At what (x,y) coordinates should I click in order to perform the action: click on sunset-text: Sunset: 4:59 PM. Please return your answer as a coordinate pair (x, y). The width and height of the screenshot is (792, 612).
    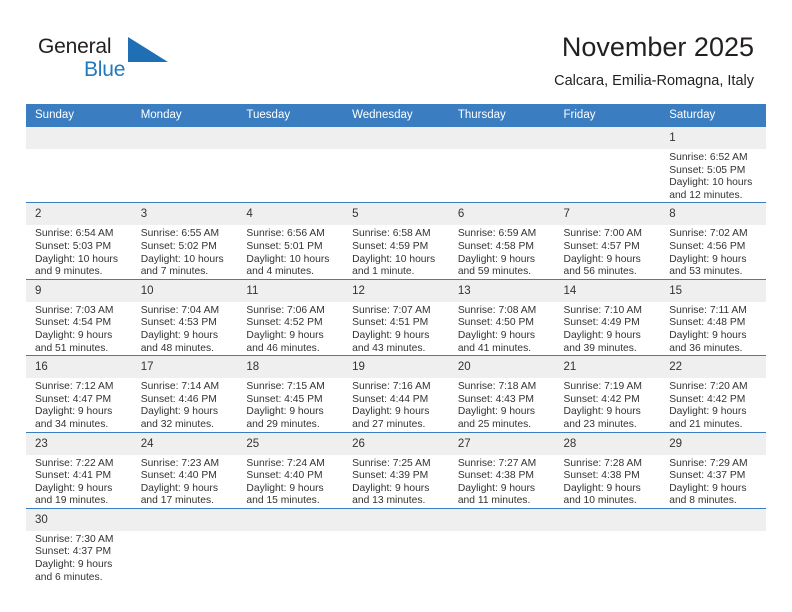
    Looking at the image, I should click on (390, 246).